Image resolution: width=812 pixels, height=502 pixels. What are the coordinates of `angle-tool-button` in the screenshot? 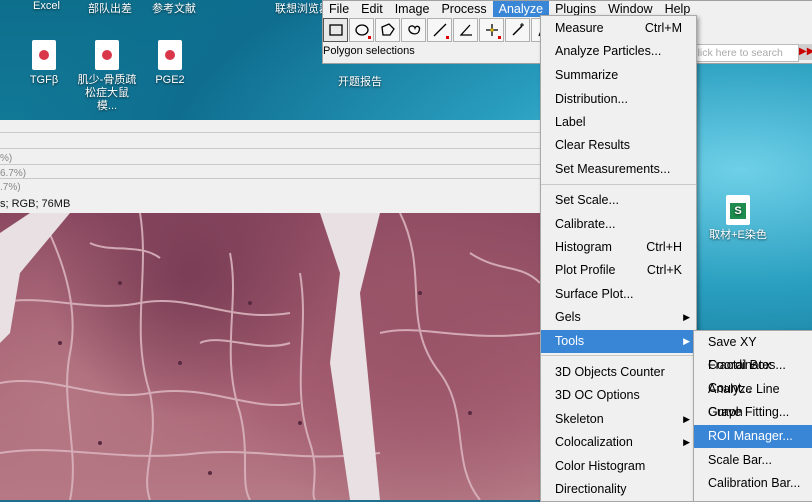 It's located at (465, 30).